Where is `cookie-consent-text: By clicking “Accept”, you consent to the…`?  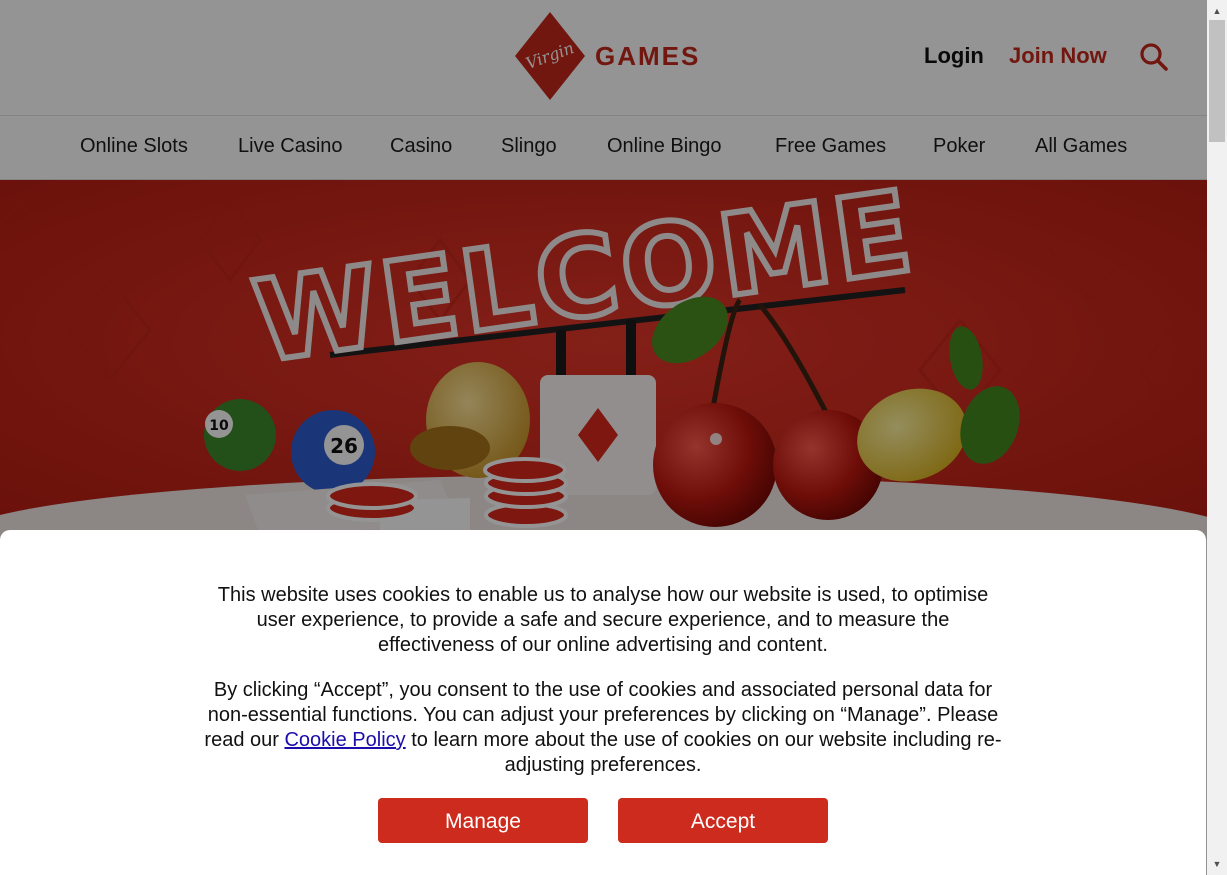
cookie-consent-text: By clicking “Accept”, you consent to the… is located at coordinates (603, 728).